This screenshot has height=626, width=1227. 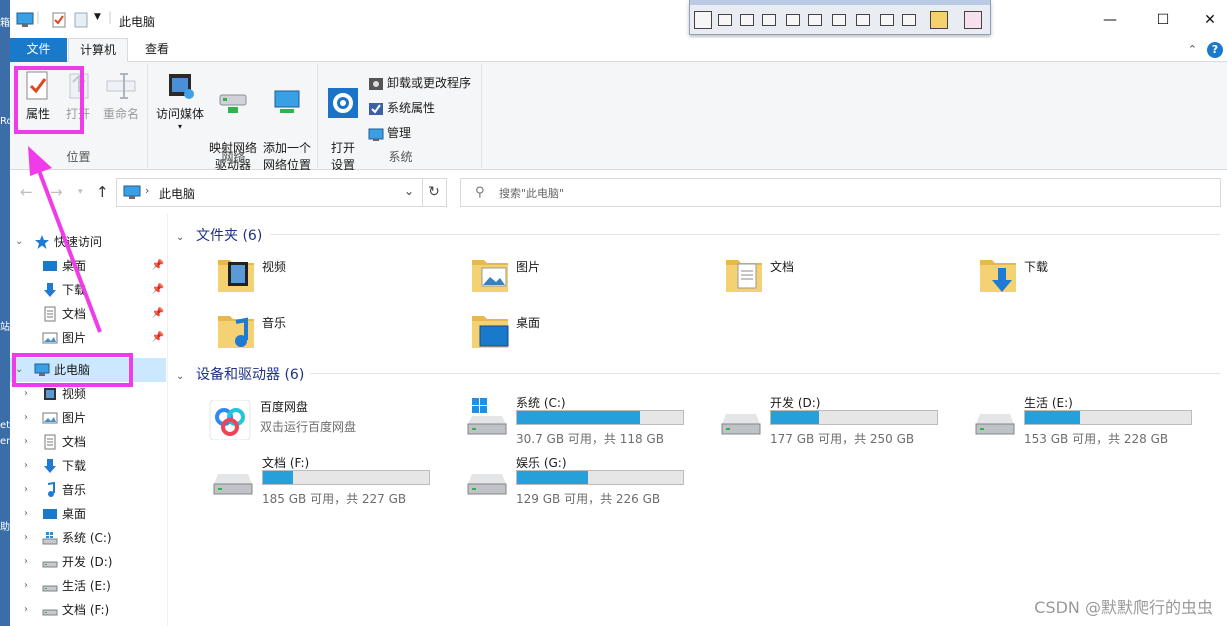 I want to click on nav-quick-pictures: 图片 📌, so click(x=88, y=338).